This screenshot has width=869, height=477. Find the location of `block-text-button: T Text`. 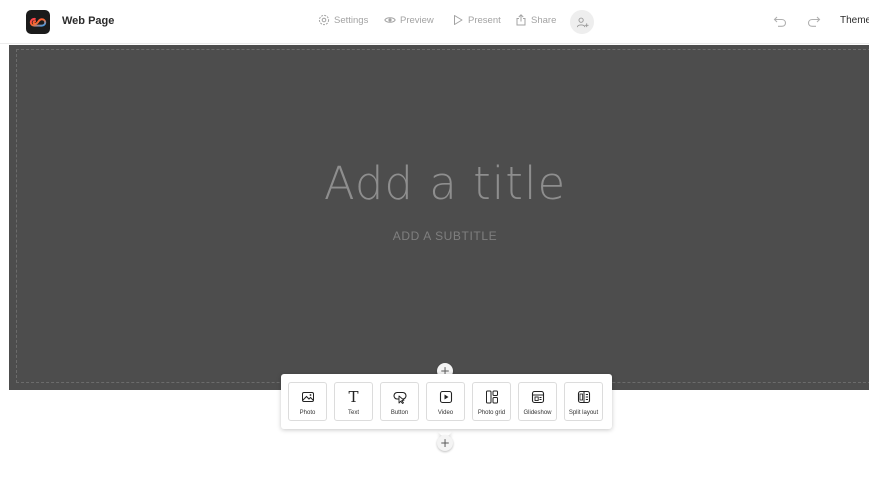

block-text-button: T Text is located at coordinates (353, 401).